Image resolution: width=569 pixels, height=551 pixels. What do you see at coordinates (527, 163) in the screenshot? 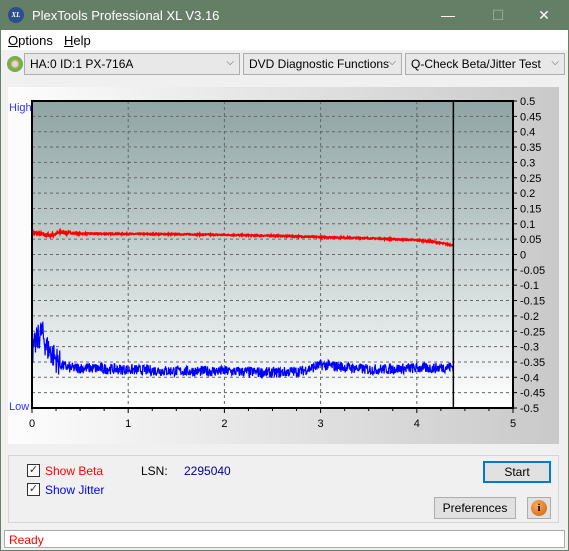
I see `y-tick-label: 0.3` at bounding box center [527, 163].